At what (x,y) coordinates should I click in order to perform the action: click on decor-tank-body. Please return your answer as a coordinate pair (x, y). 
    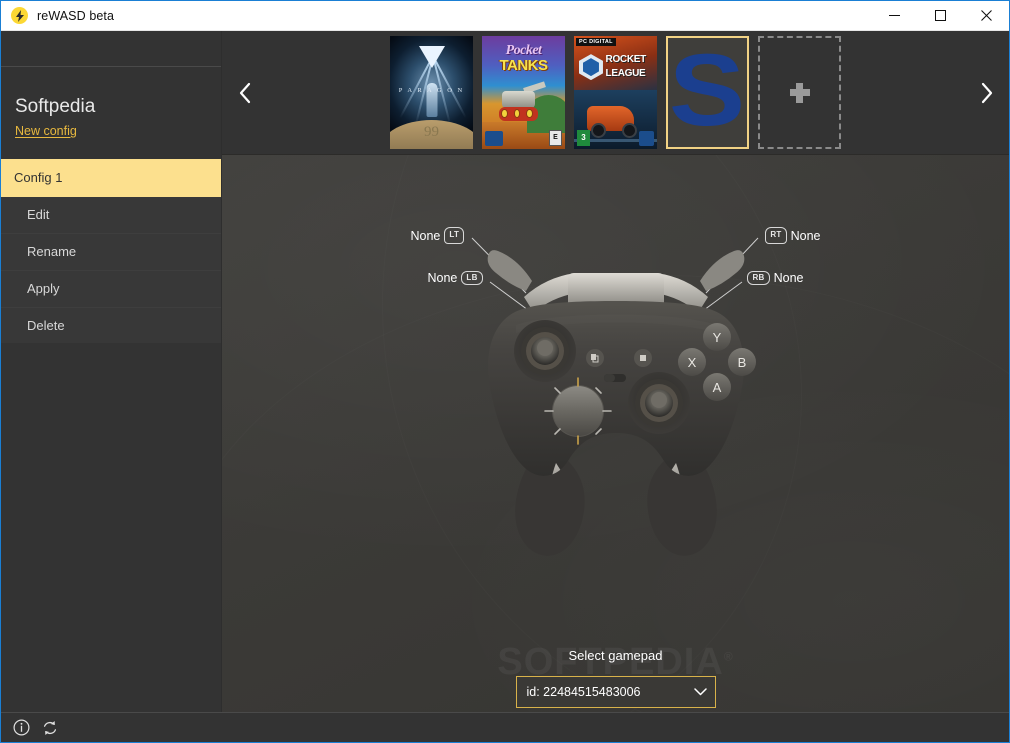
    Looking at the image, I should click on (518, 100).